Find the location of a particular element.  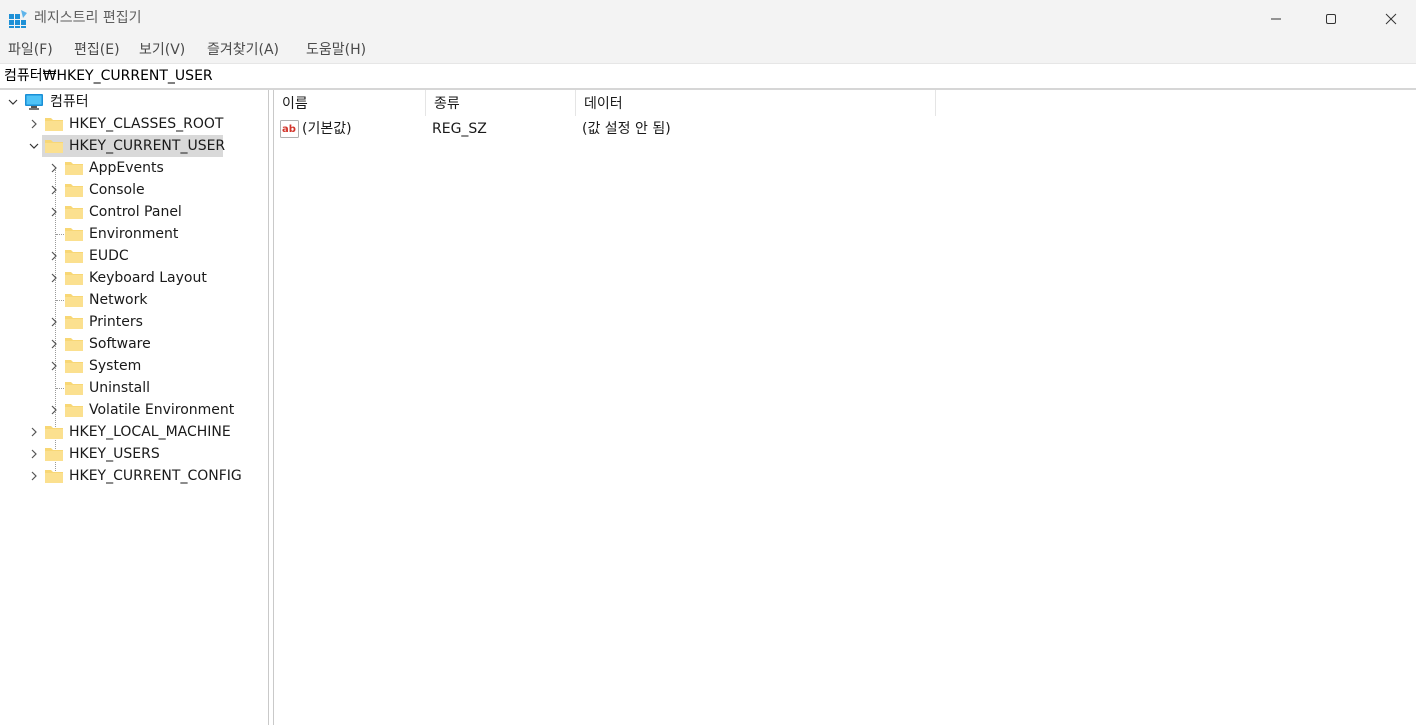

tree-item-label: 컴퓨터 is located at coordinates (69, 102).